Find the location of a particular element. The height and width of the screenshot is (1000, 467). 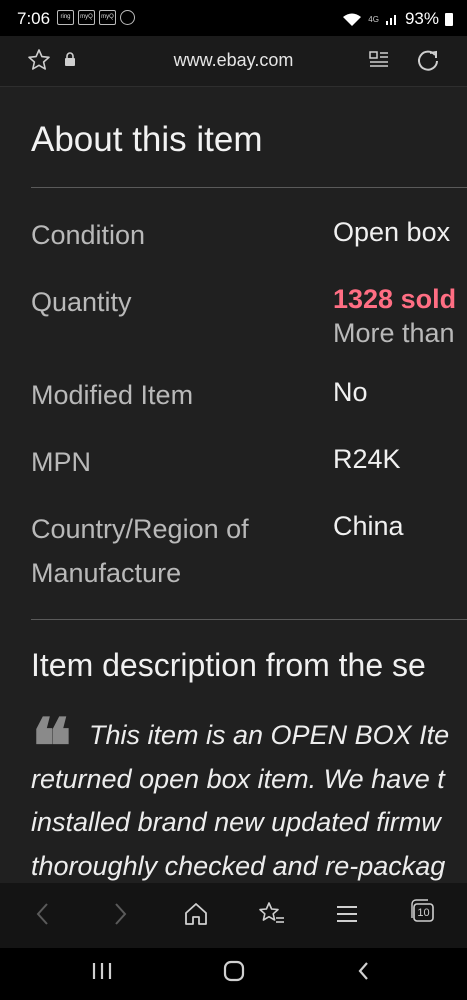

spec-value-condition: Open box is located at coordinates (392, 232).